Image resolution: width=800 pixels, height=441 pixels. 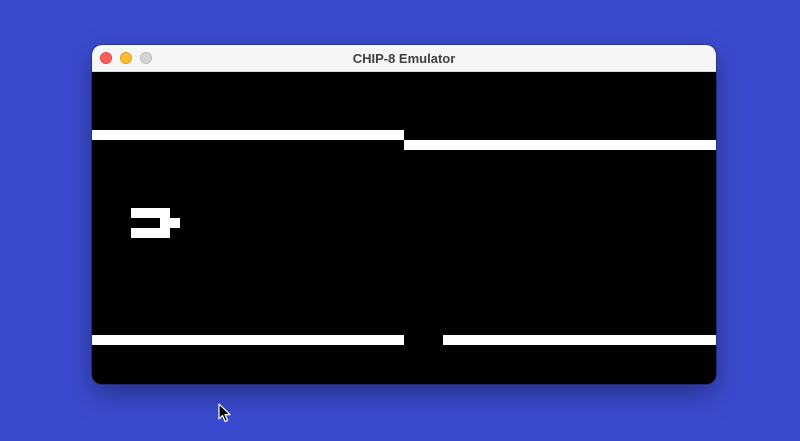 I want to click on mouse-pointer-icon, so click(x=224, y=413).